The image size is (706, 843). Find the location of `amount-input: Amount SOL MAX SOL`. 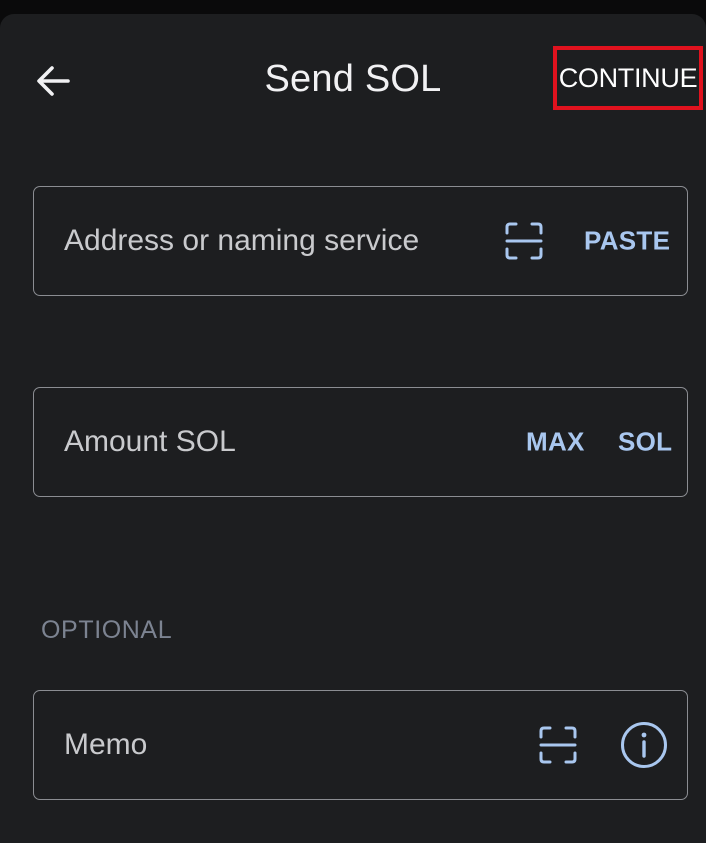

amount-input: Amount SOL MAX SOL is located at coordinates (360, 442).